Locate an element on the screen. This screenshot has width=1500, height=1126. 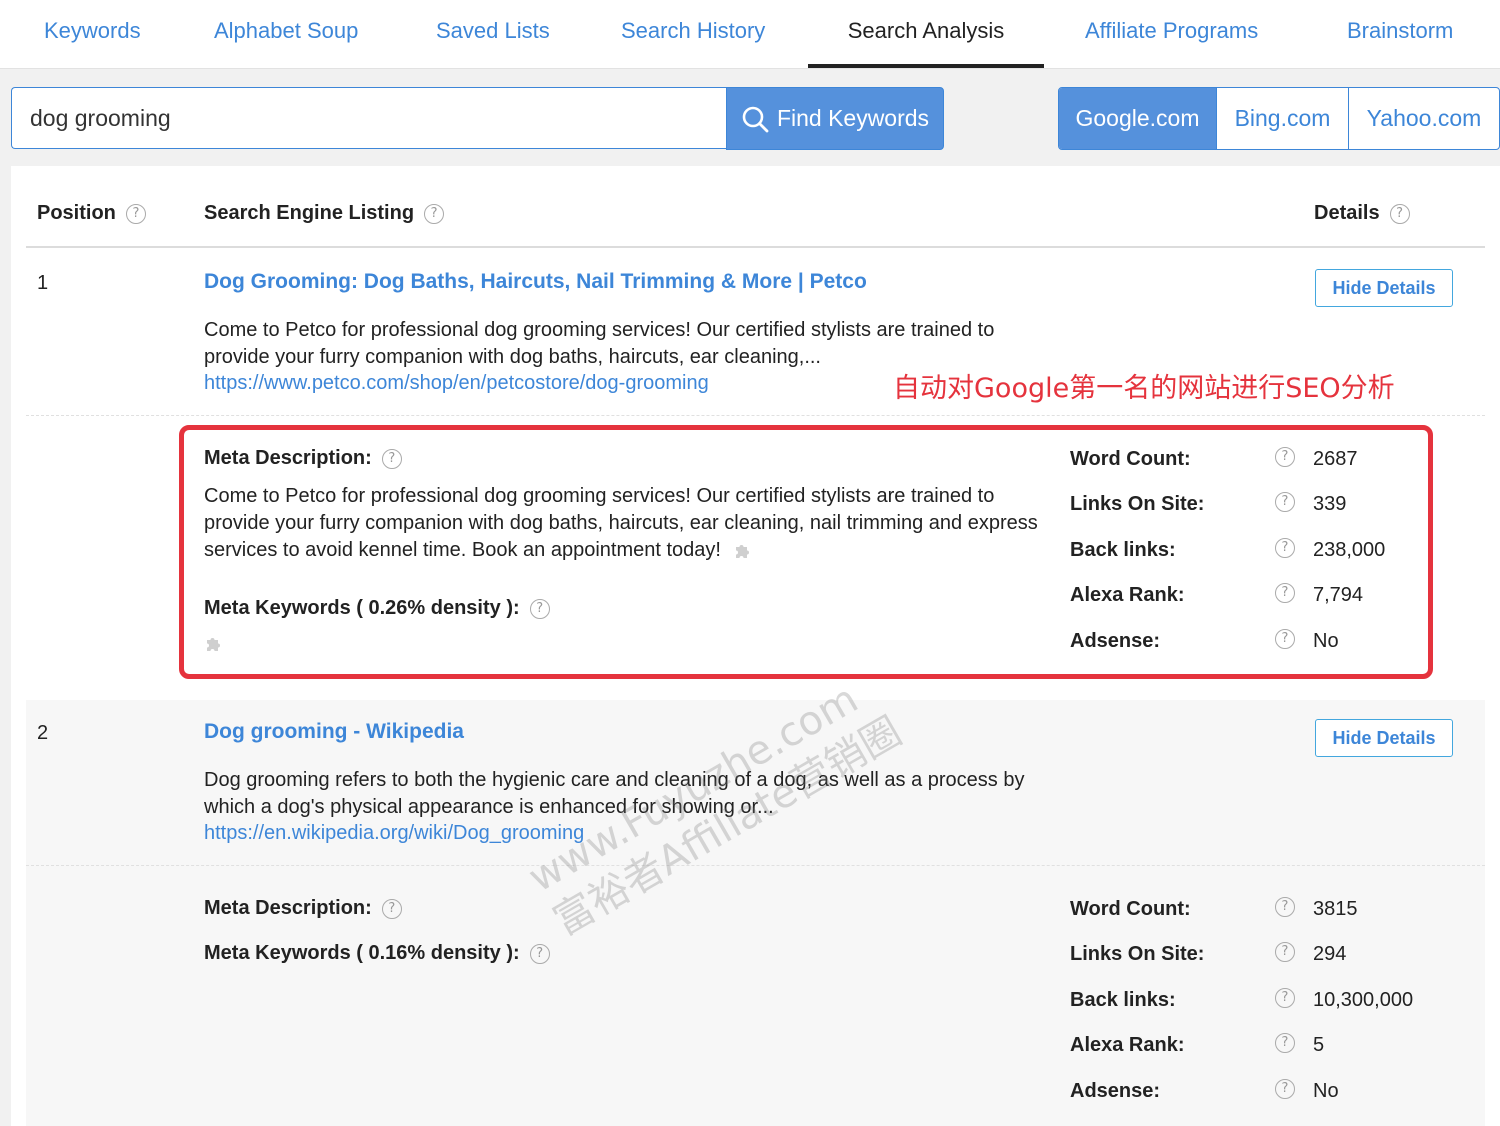
stat-word-count-value: 3815 is located at coordinates (1335, 909).